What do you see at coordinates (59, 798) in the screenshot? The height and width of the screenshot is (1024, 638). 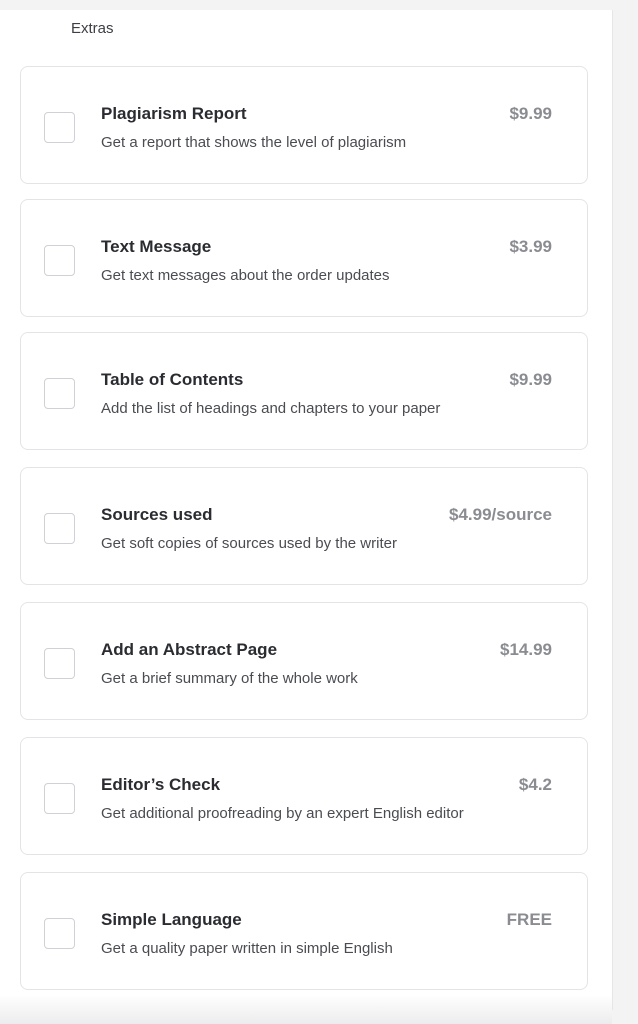 I see `checkbox-editors-check` at bounding box center [59, 798].